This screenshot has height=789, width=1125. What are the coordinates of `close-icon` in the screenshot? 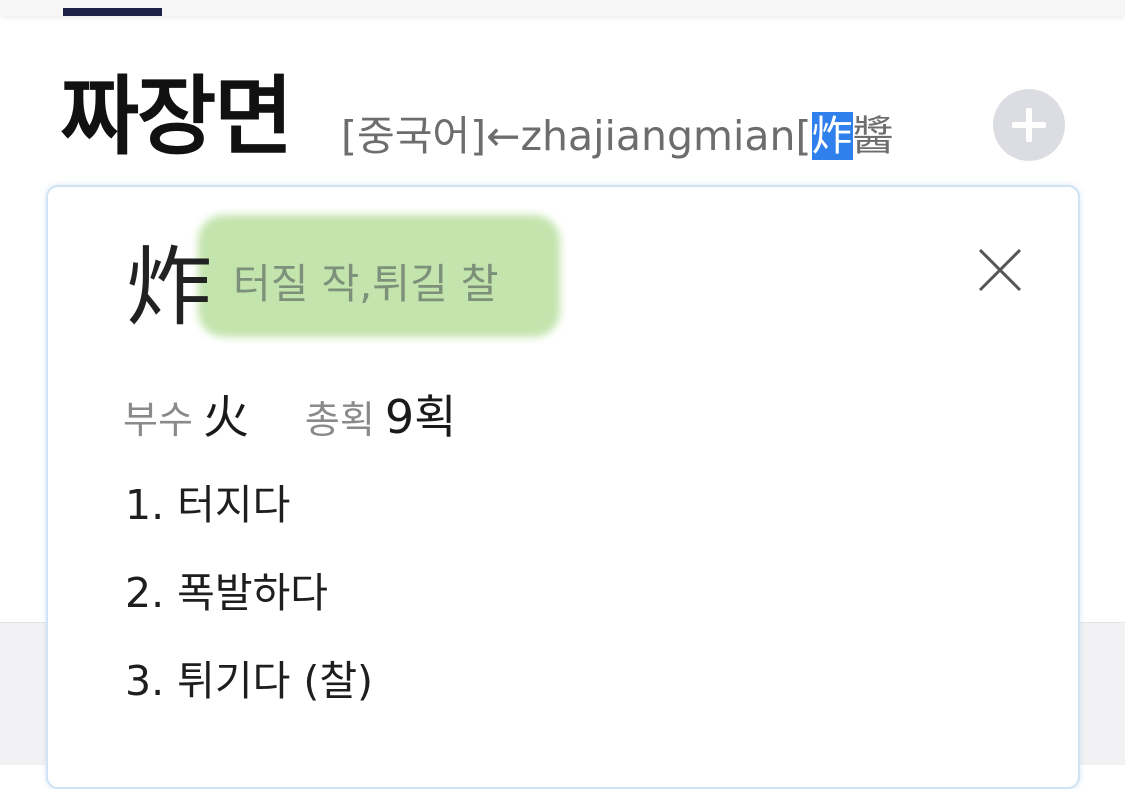 It's located at (1000, 270).